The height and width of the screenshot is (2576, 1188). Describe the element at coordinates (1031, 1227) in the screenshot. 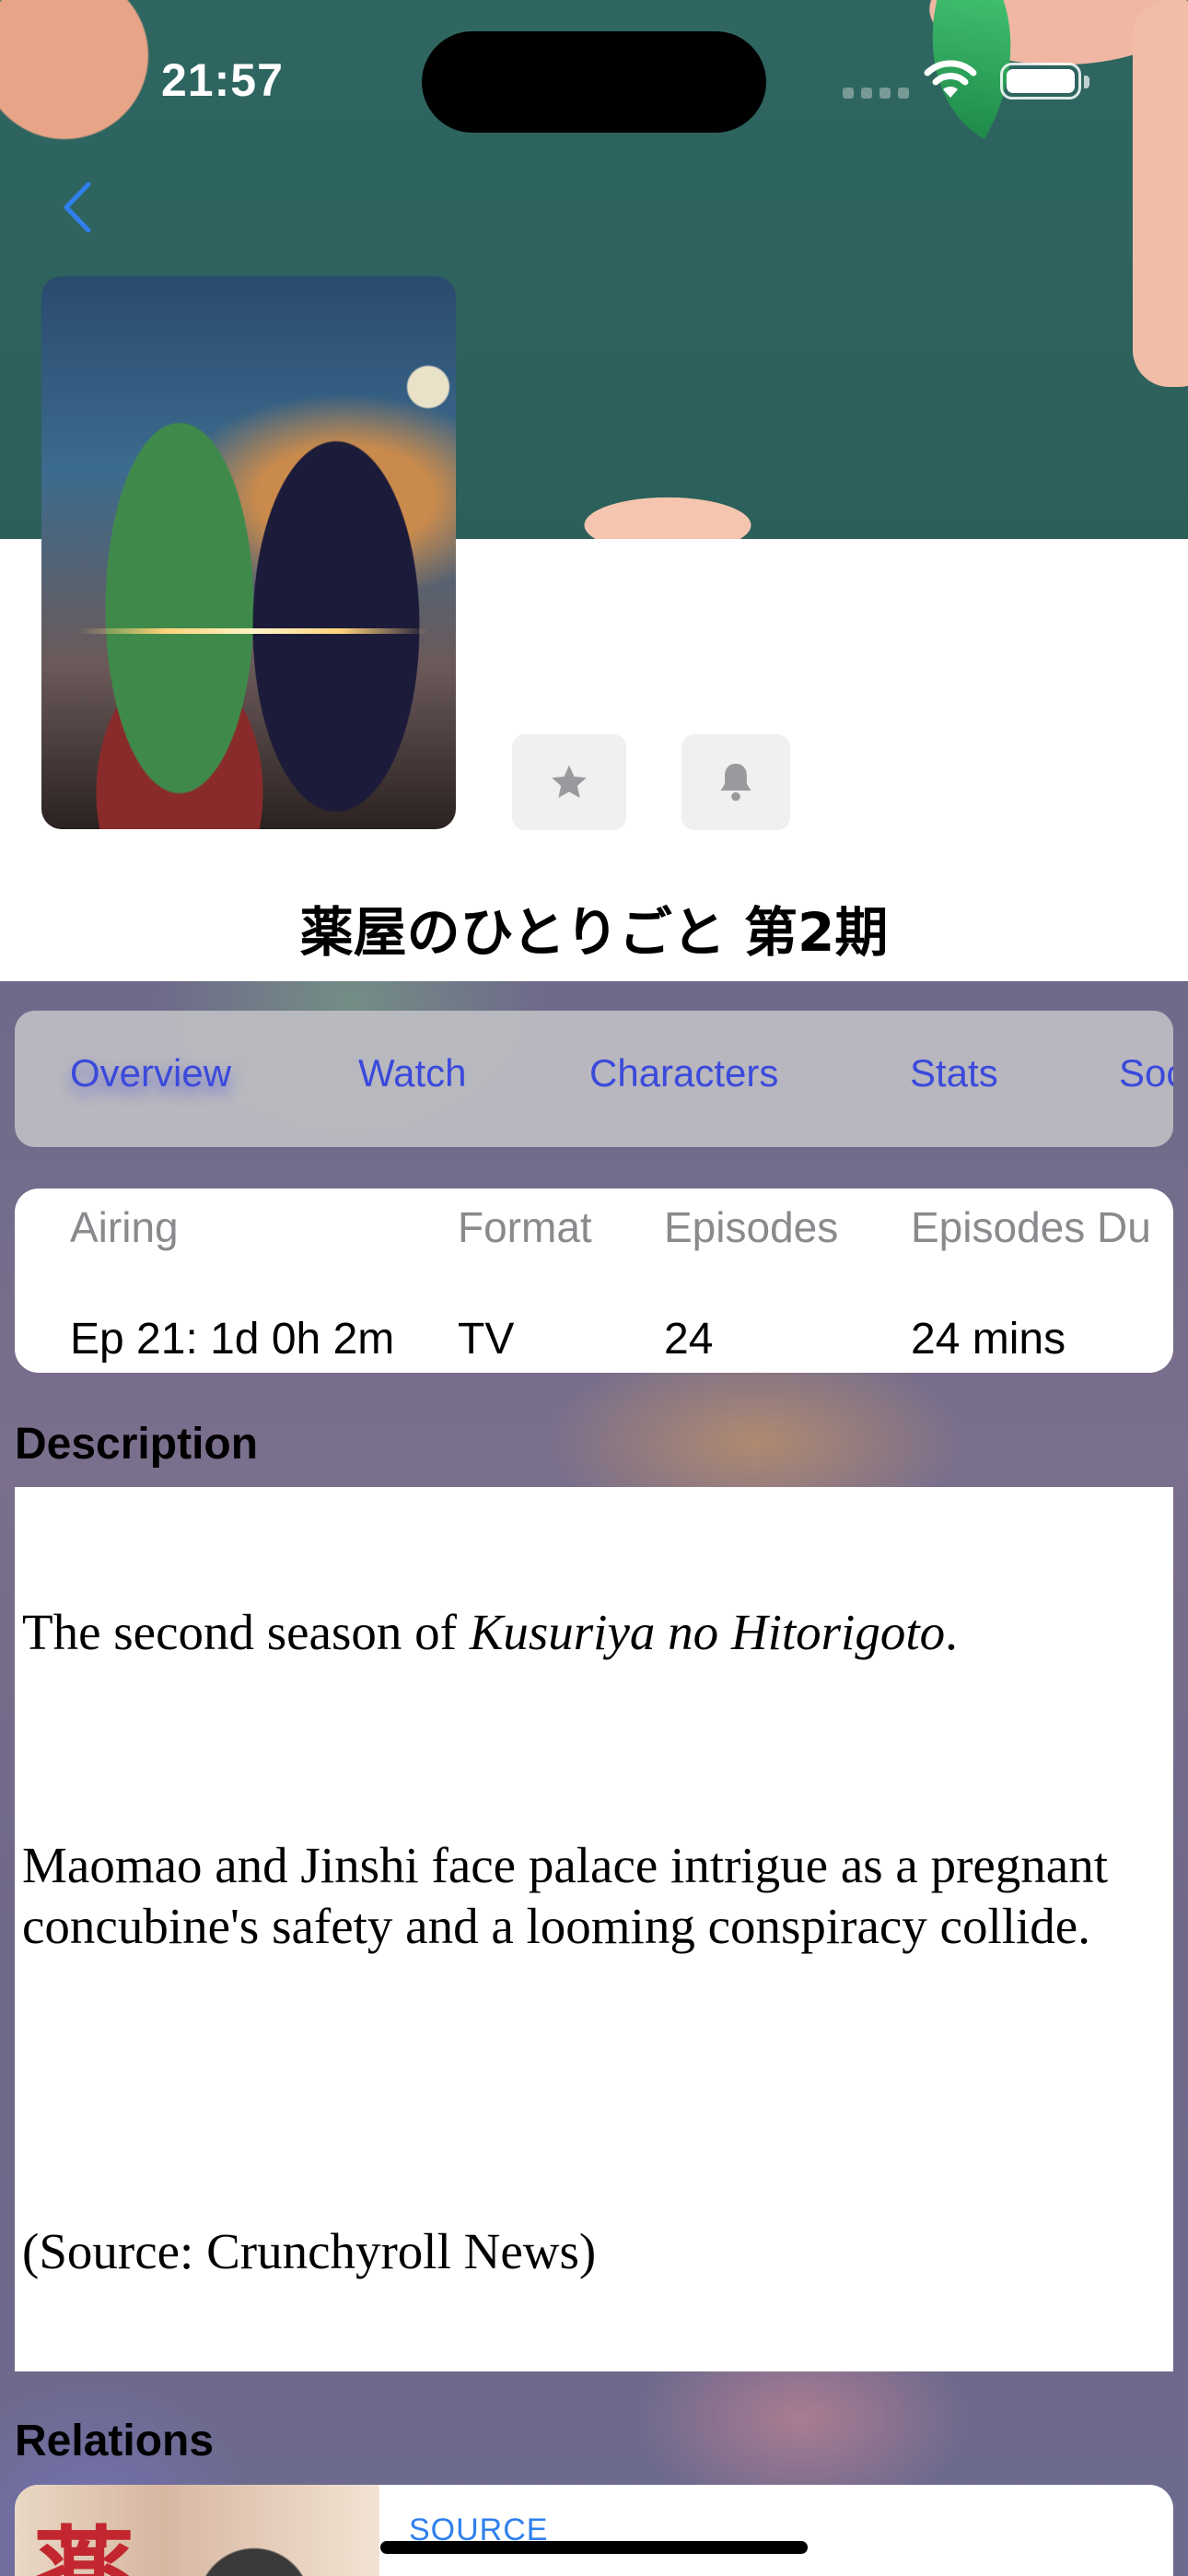

I see `episode-duration-label: Episodes Du` at that location.